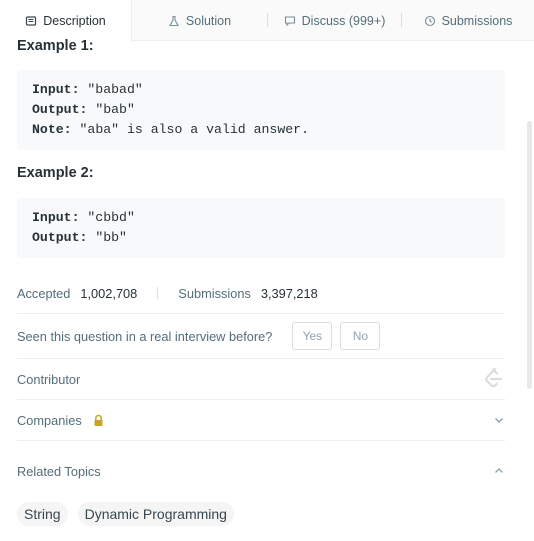 The image size is (534, 541). I want to click on tab-discuss: Discuss (999+), so click(334, 20).